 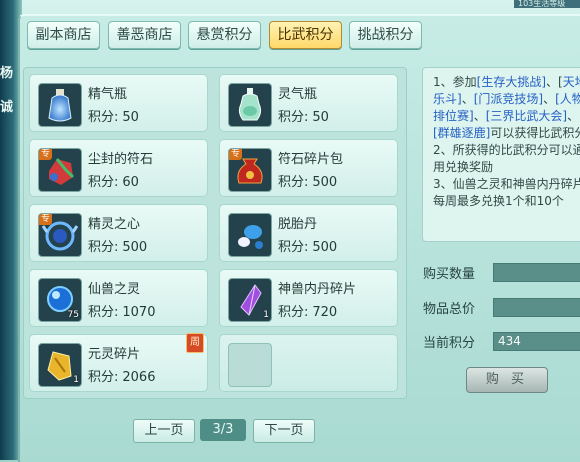 What do you see at coordinates (508, 99) in the screenshot?
I see `desc-activity-link: [门派竞技场]` at bounding box center [508, 99].